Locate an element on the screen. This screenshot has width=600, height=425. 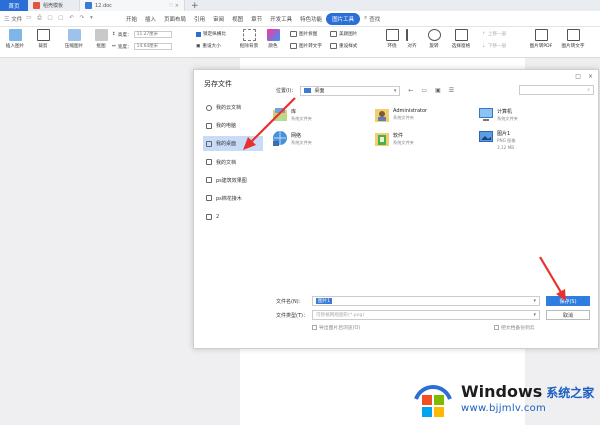
crop-button: 裁剪 is located at coordinates (43, 39).